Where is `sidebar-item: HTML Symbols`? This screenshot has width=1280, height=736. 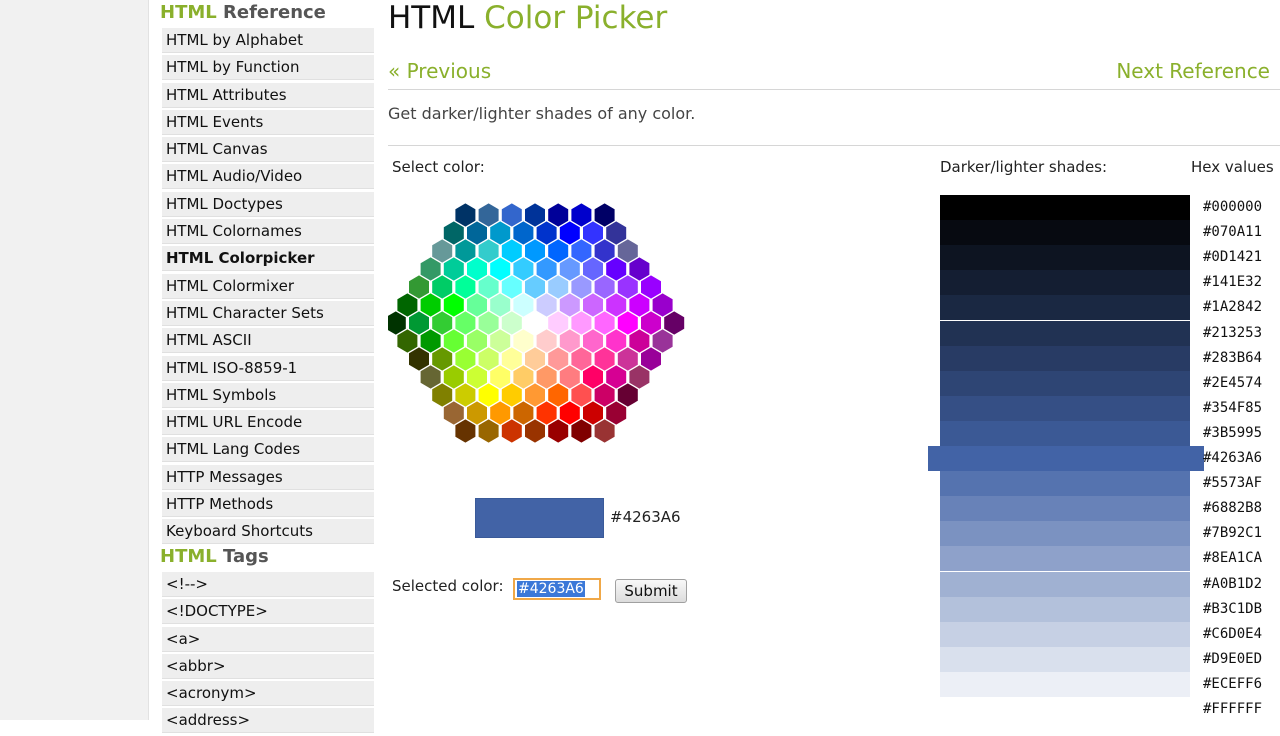
sidebar-item: HTML Symbols is located at coordinates (268, 395).